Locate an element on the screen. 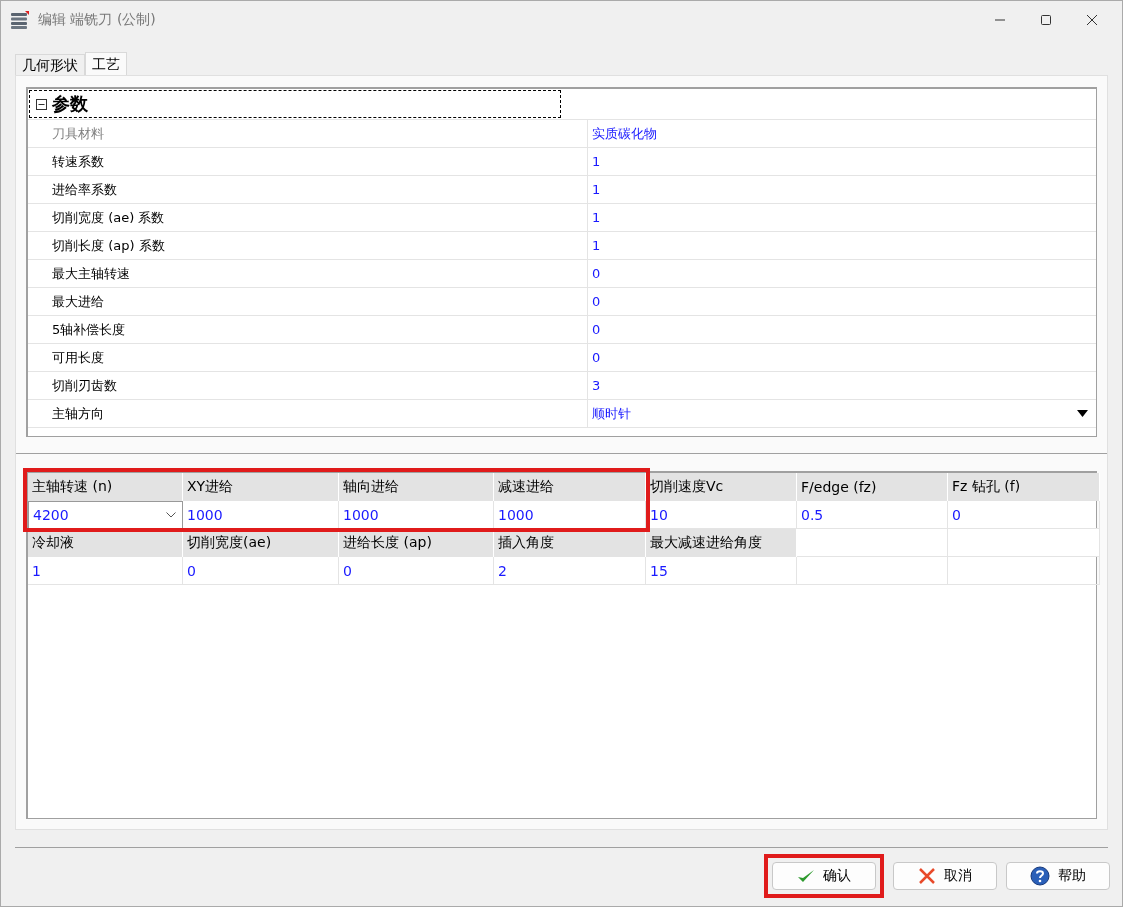  app-icon is located at coordinates (20, 20).